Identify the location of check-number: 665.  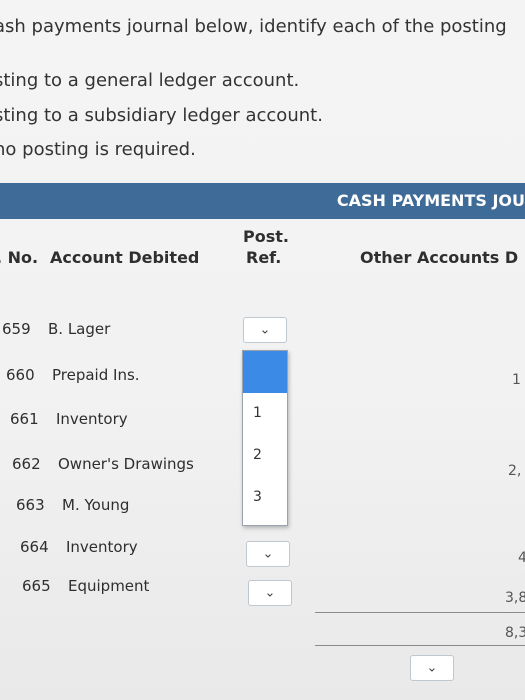
(36, 586).